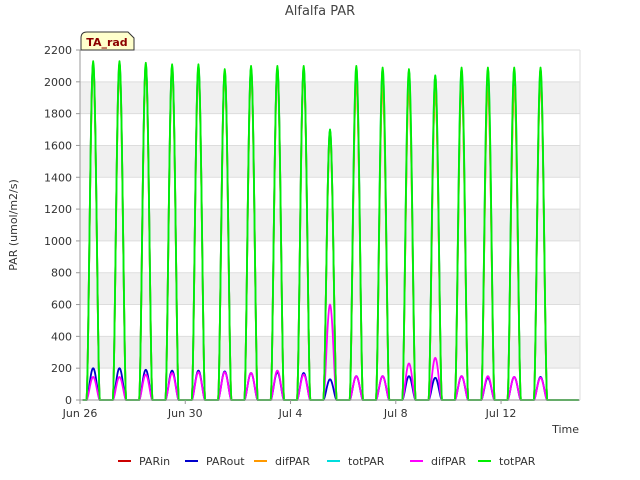  I want to click on x-axis-ticks: Jun 26 Jun 30 Jul 4 Jul 8 Jul 12, so click(289, 410).